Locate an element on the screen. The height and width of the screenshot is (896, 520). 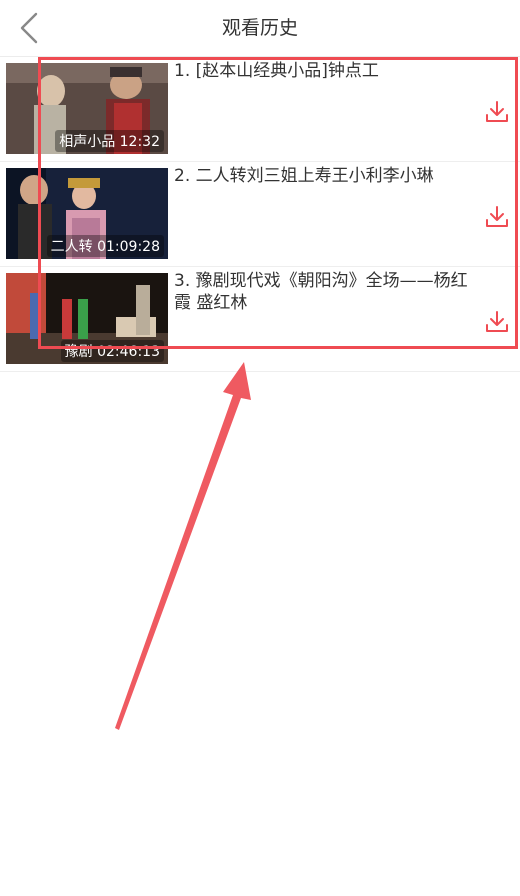
thumbnail-caption: 二人转 01:09:28 is located at coordinates (105, 246).